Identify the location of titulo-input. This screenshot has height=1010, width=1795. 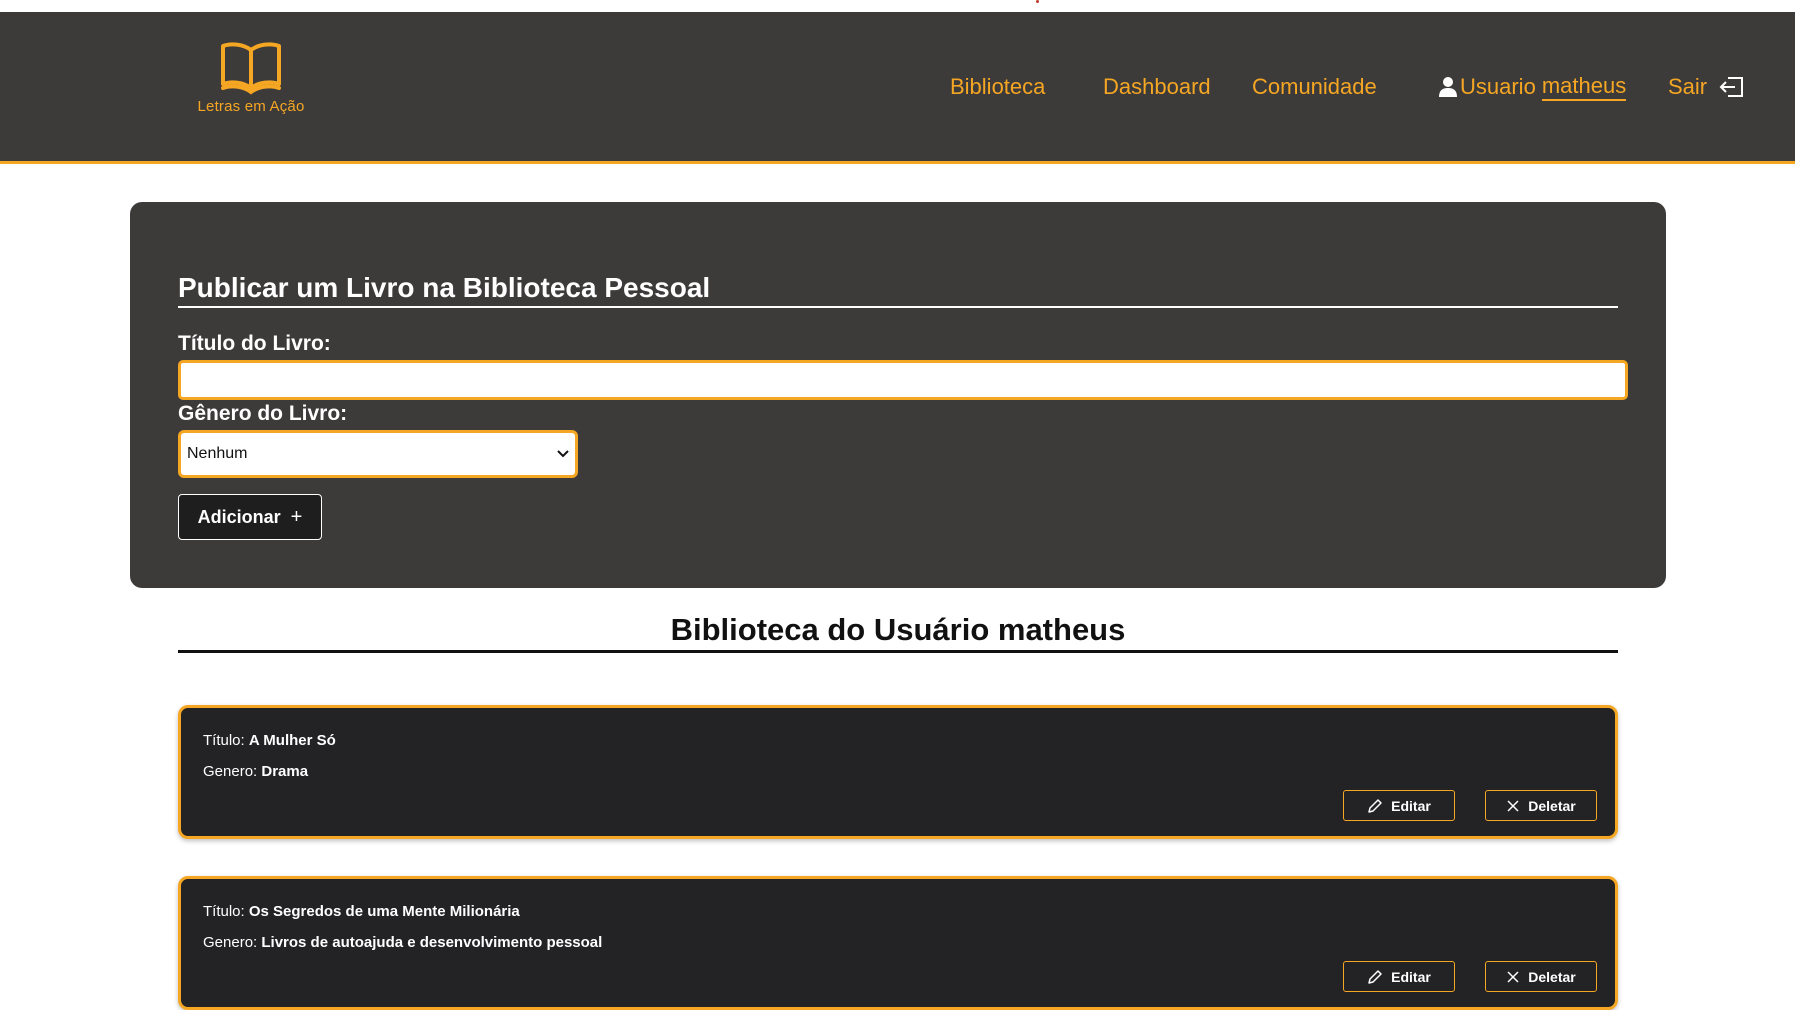
(903, 380).